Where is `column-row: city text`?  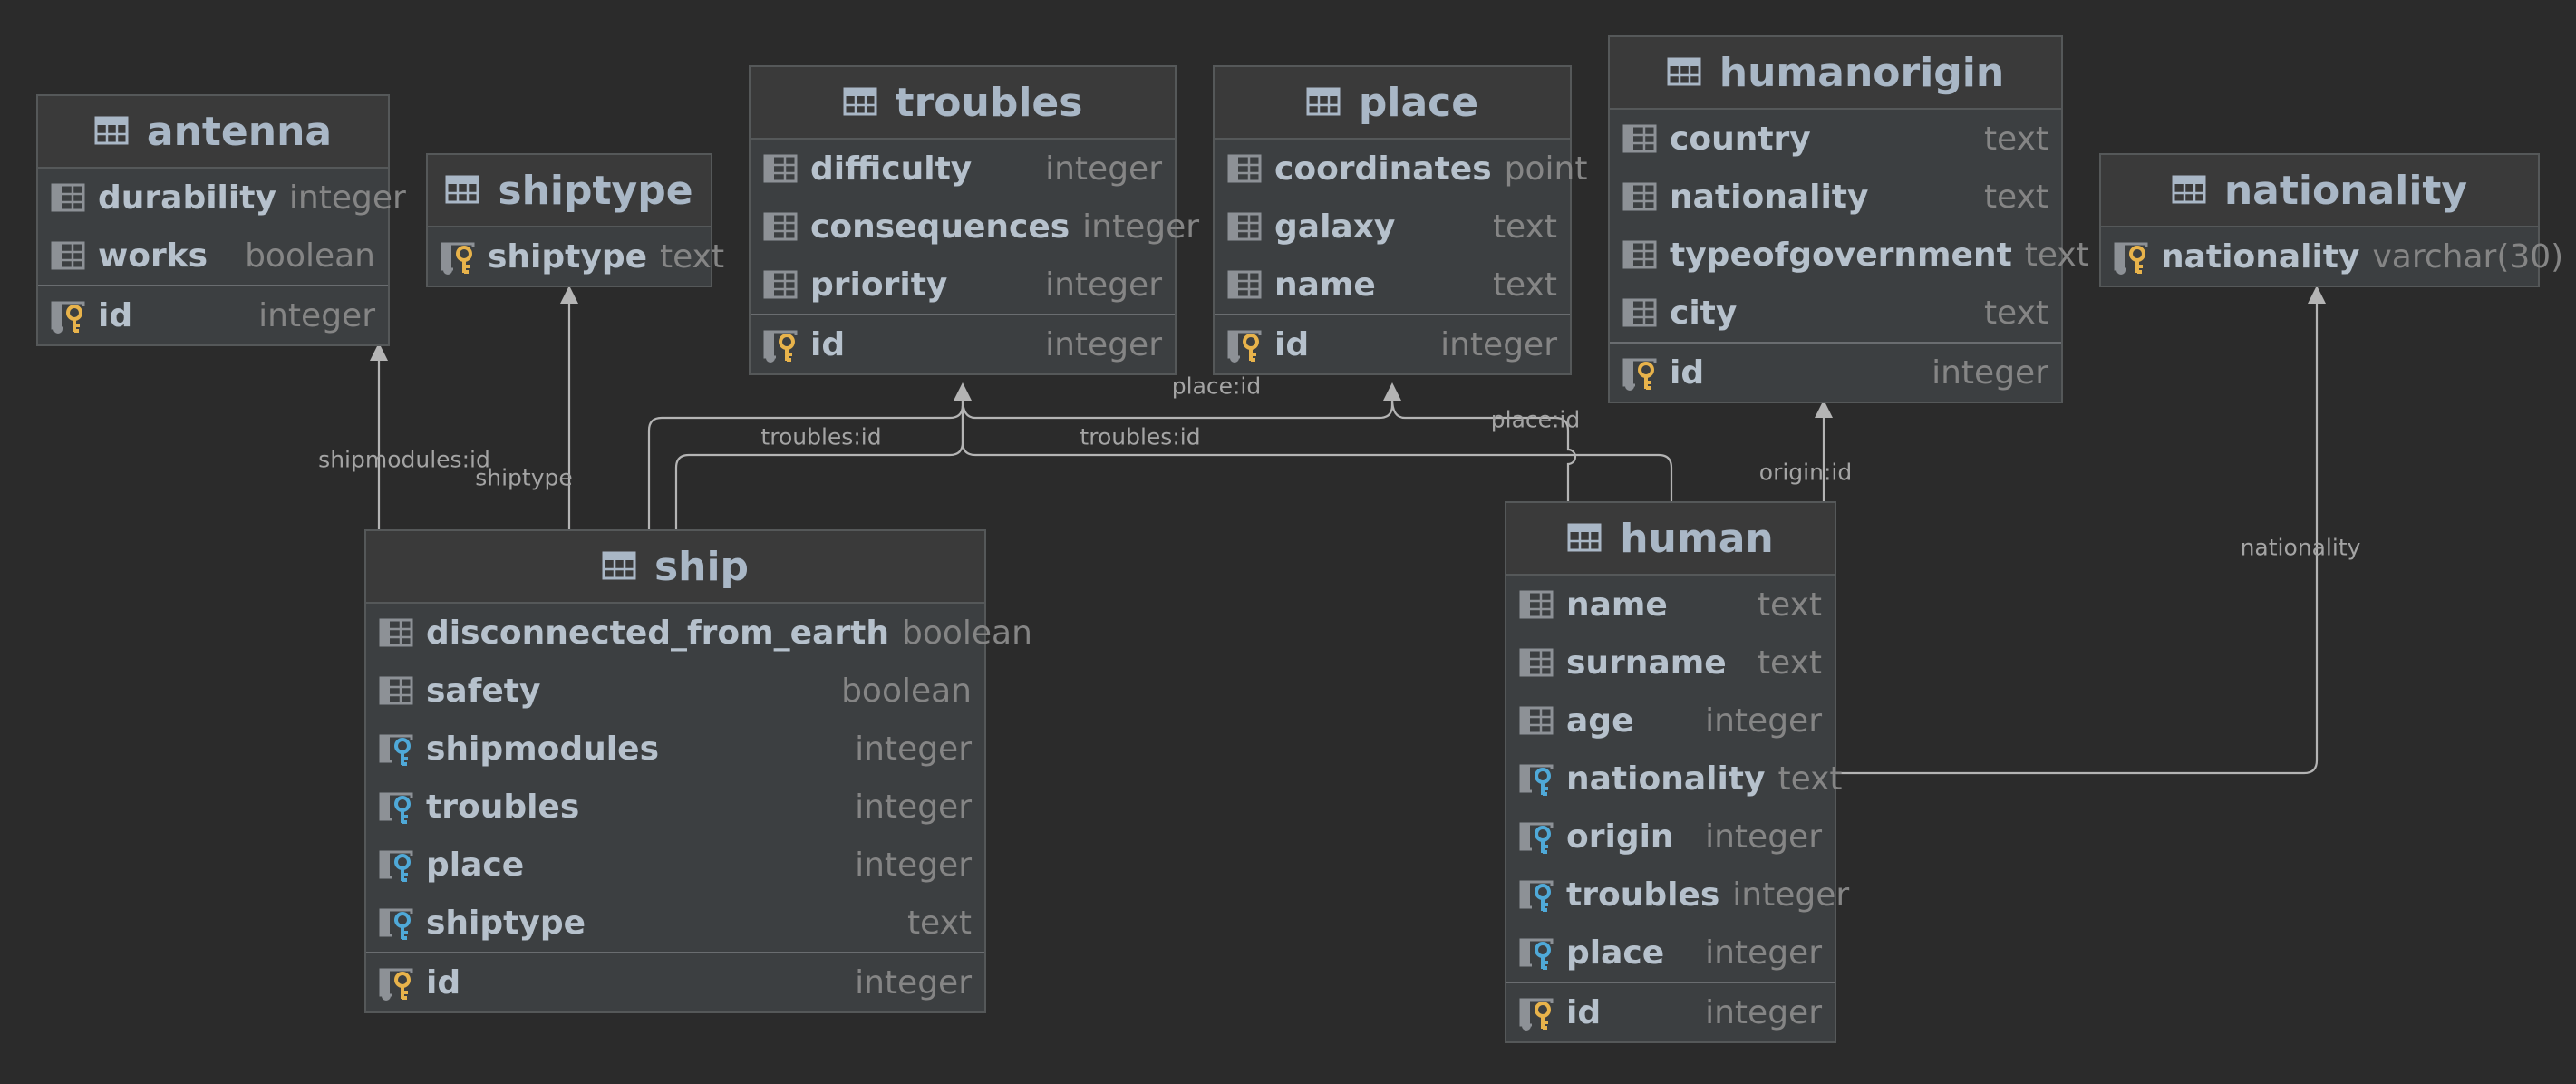
column-row: city text is located at coordinates (1835, 313).